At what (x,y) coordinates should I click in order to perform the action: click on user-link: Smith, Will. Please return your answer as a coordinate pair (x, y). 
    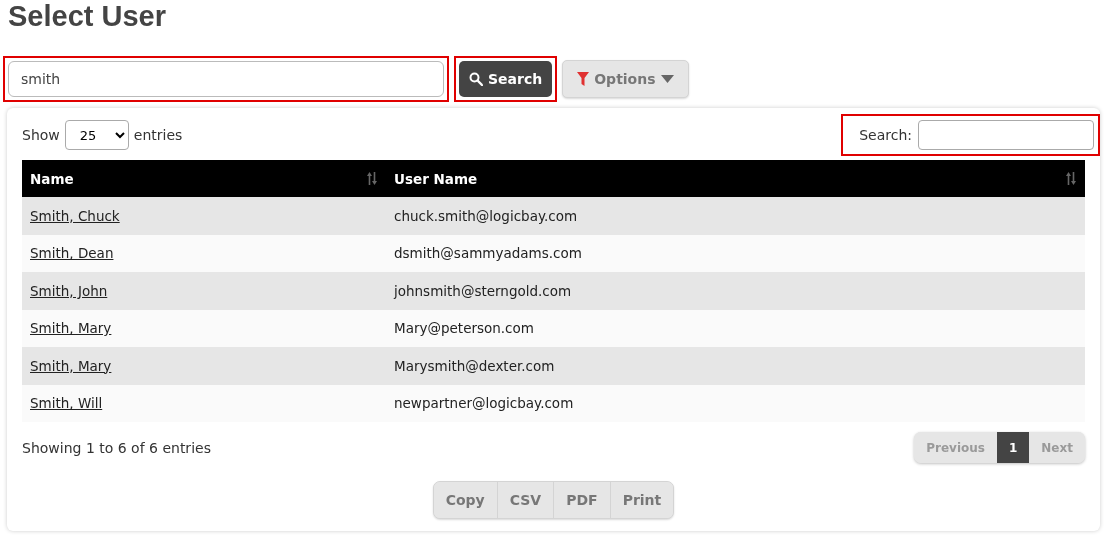
    Looking at the image, I should click on (66, 403).